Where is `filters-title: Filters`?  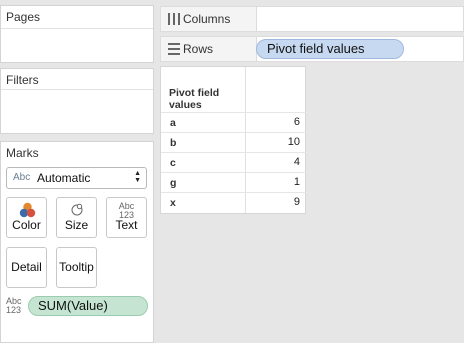 filters-title: Filters is located at coordinates (22, 80).